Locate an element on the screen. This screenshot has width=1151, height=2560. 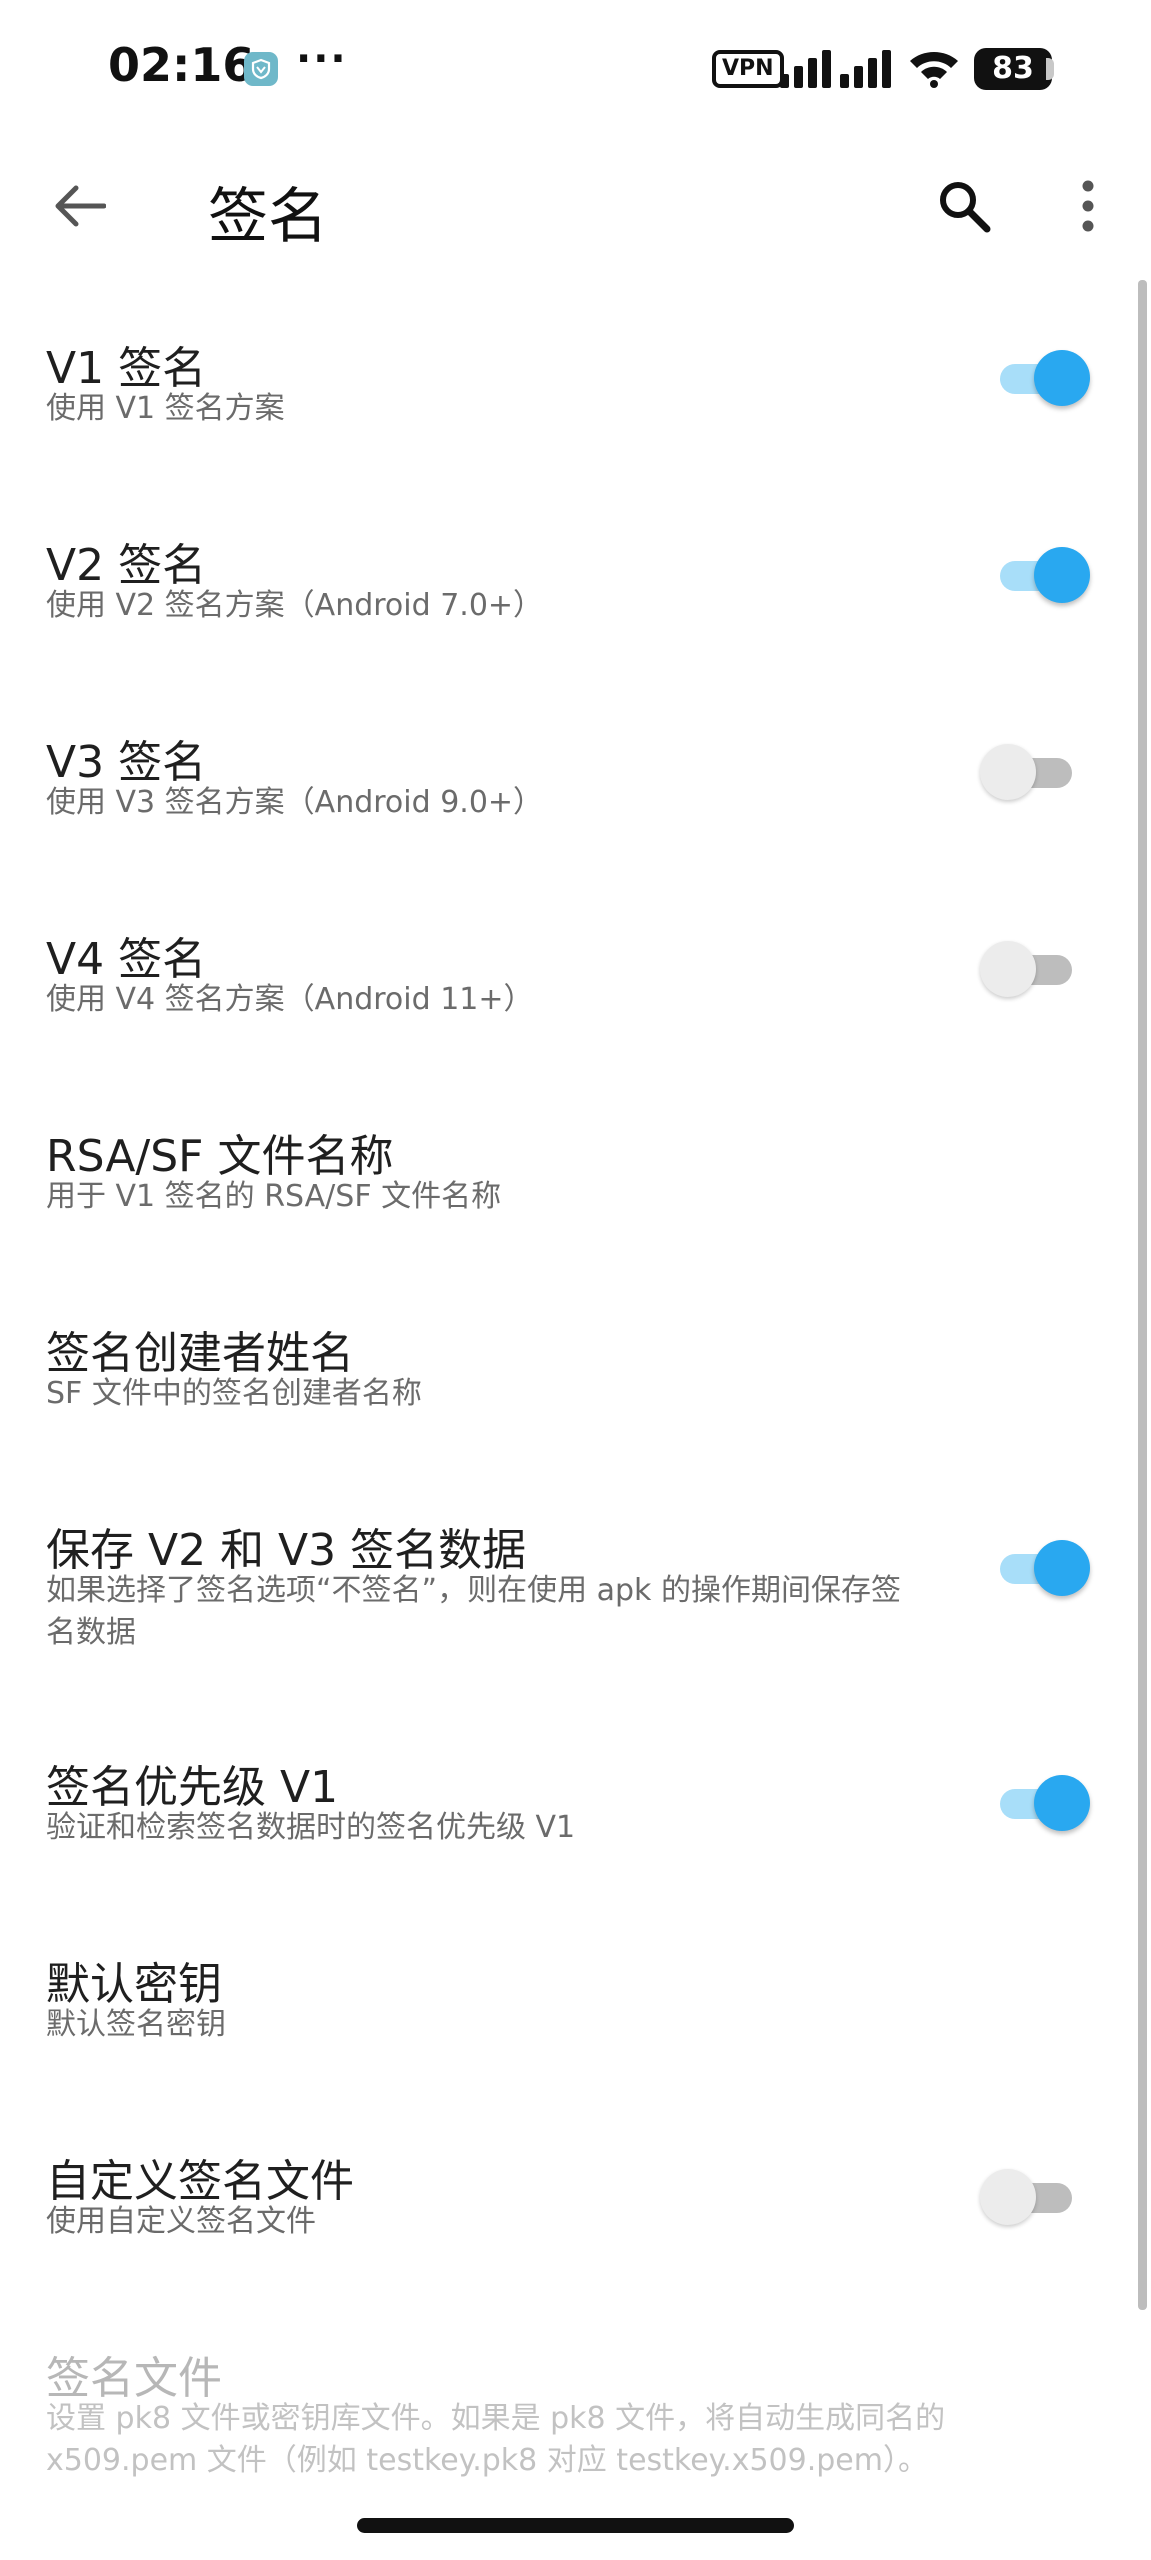
more-options-button is located at coordinates (1088, 206).